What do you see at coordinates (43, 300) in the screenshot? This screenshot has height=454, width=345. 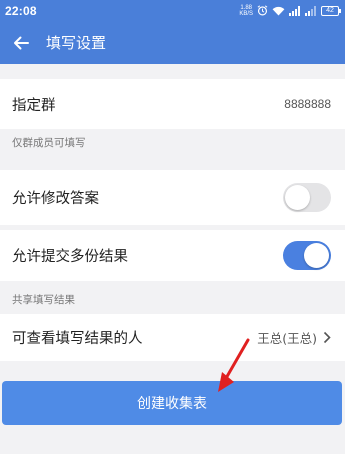 I see `share-caption: 共享填写结果` at bounding box center [43, 300].